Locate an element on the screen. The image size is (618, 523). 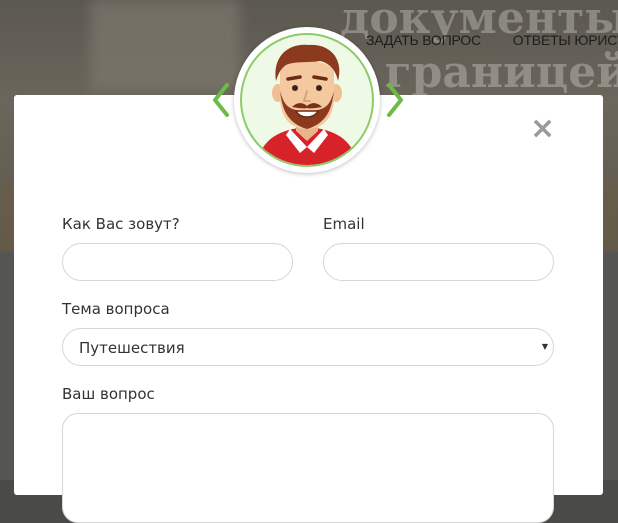
hero-heading-line-2: о границей is located at coordinates (479, 72).